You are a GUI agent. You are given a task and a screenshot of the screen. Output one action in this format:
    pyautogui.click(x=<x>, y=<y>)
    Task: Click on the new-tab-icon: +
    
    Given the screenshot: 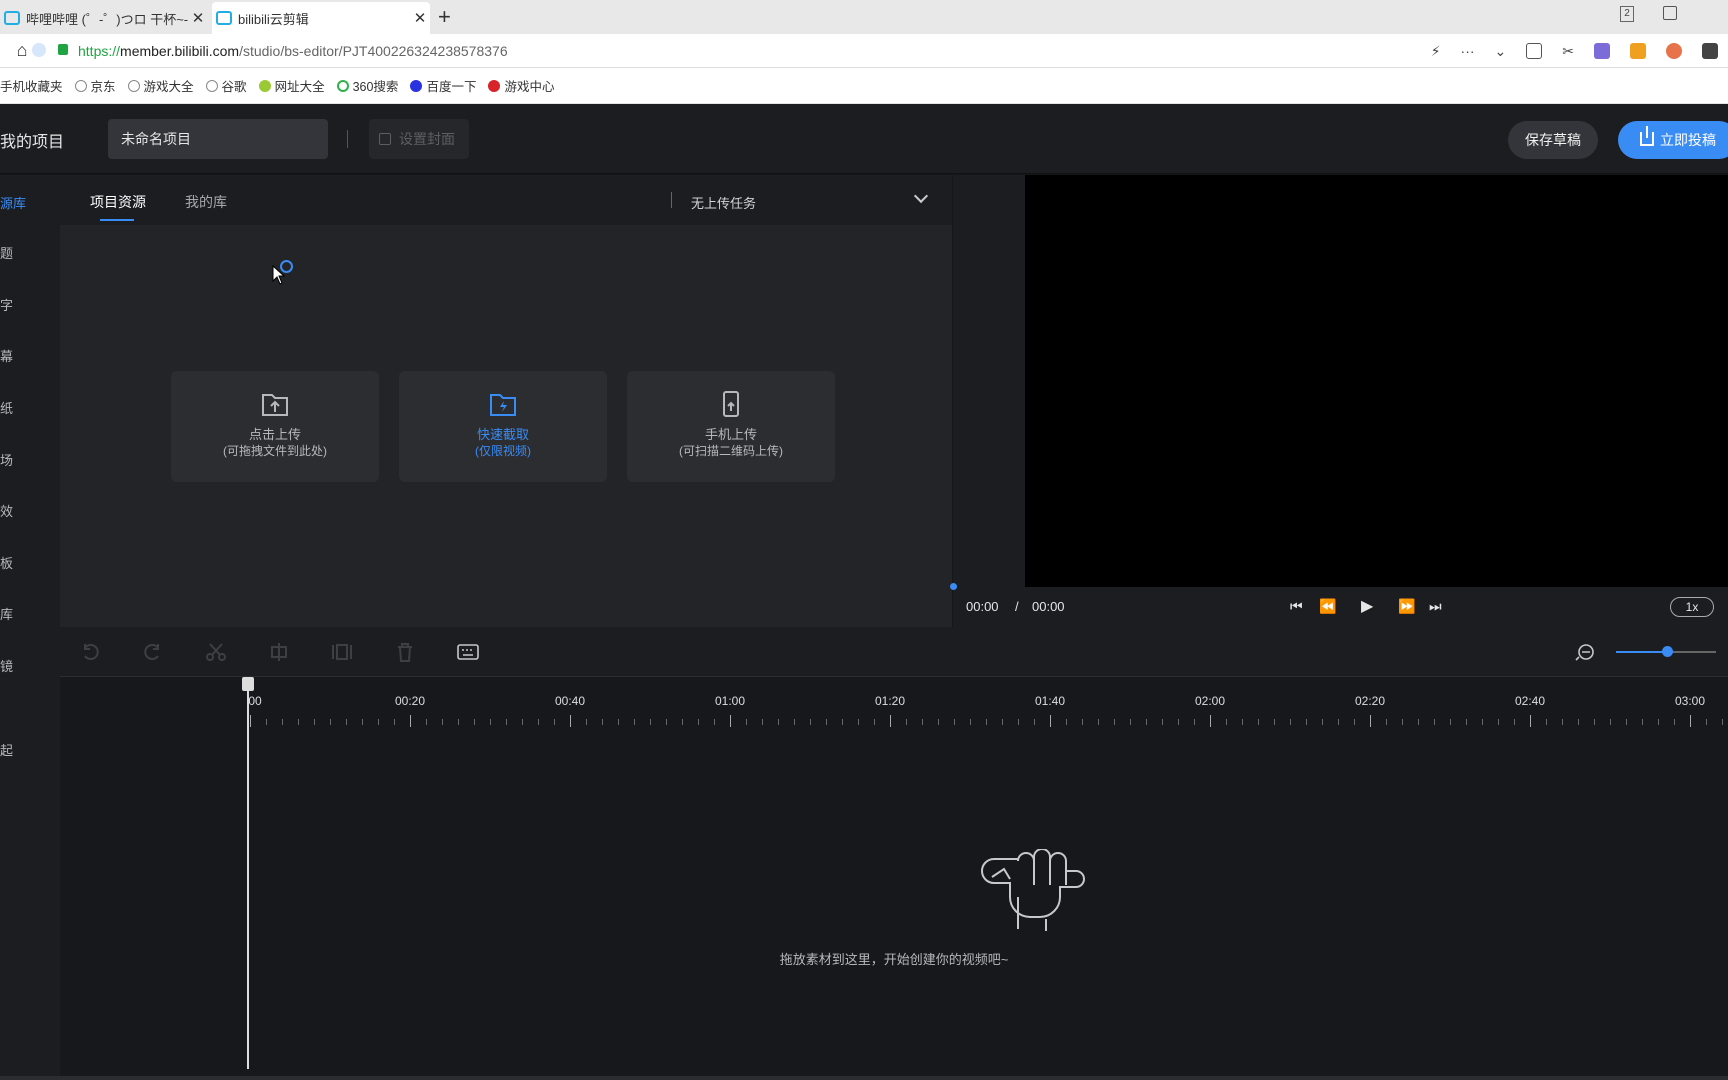 What is the action you would take?
    pyautogui.click(x=444, y=17)
    